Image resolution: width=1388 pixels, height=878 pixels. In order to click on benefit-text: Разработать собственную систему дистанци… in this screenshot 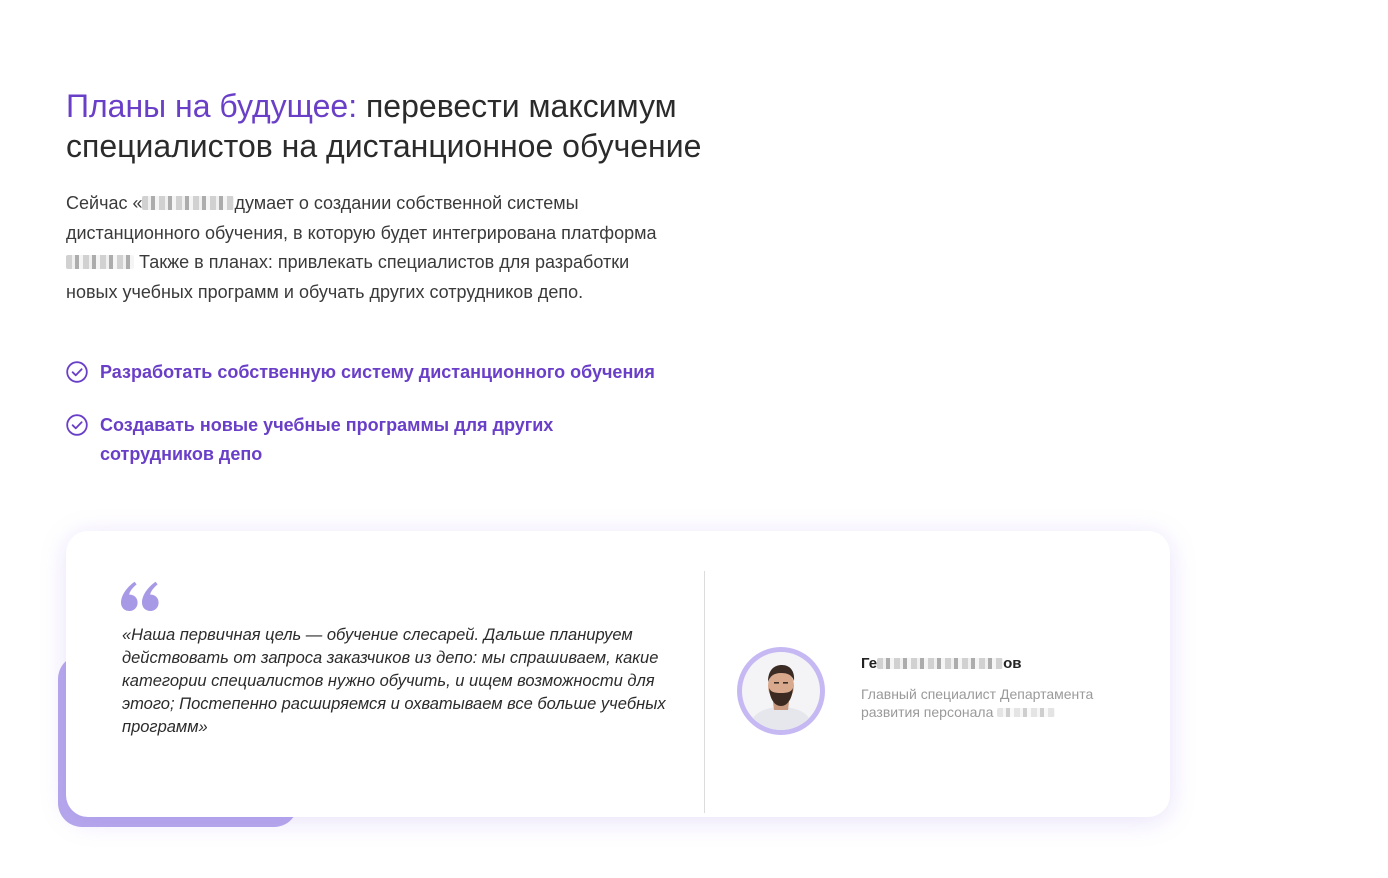, I will do `click(377, 372)`.